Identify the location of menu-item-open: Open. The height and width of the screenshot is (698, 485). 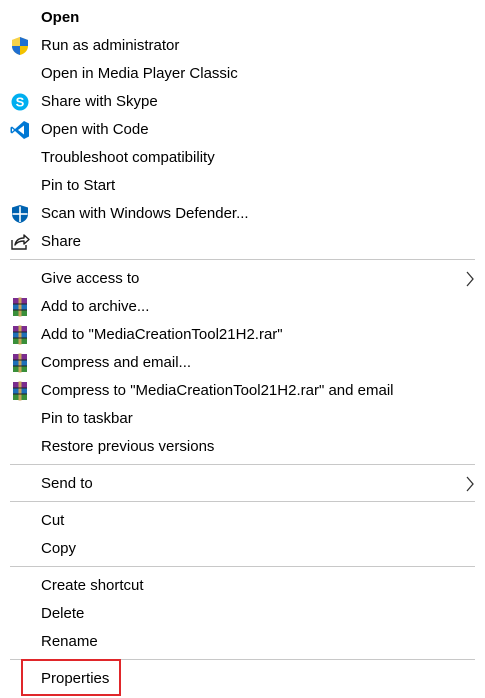
(242, 18).